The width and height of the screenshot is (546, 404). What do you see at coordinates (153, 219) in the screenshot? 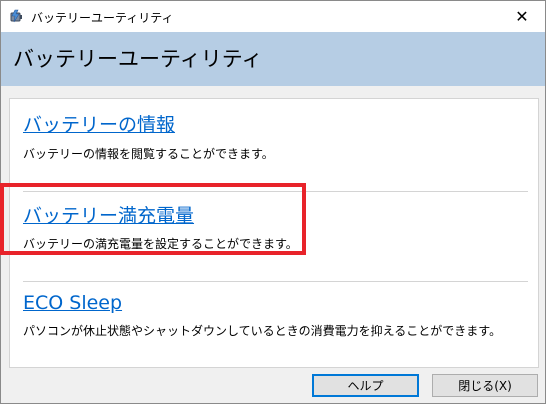
I see `highlight-box` at bounding box center [153, 219].